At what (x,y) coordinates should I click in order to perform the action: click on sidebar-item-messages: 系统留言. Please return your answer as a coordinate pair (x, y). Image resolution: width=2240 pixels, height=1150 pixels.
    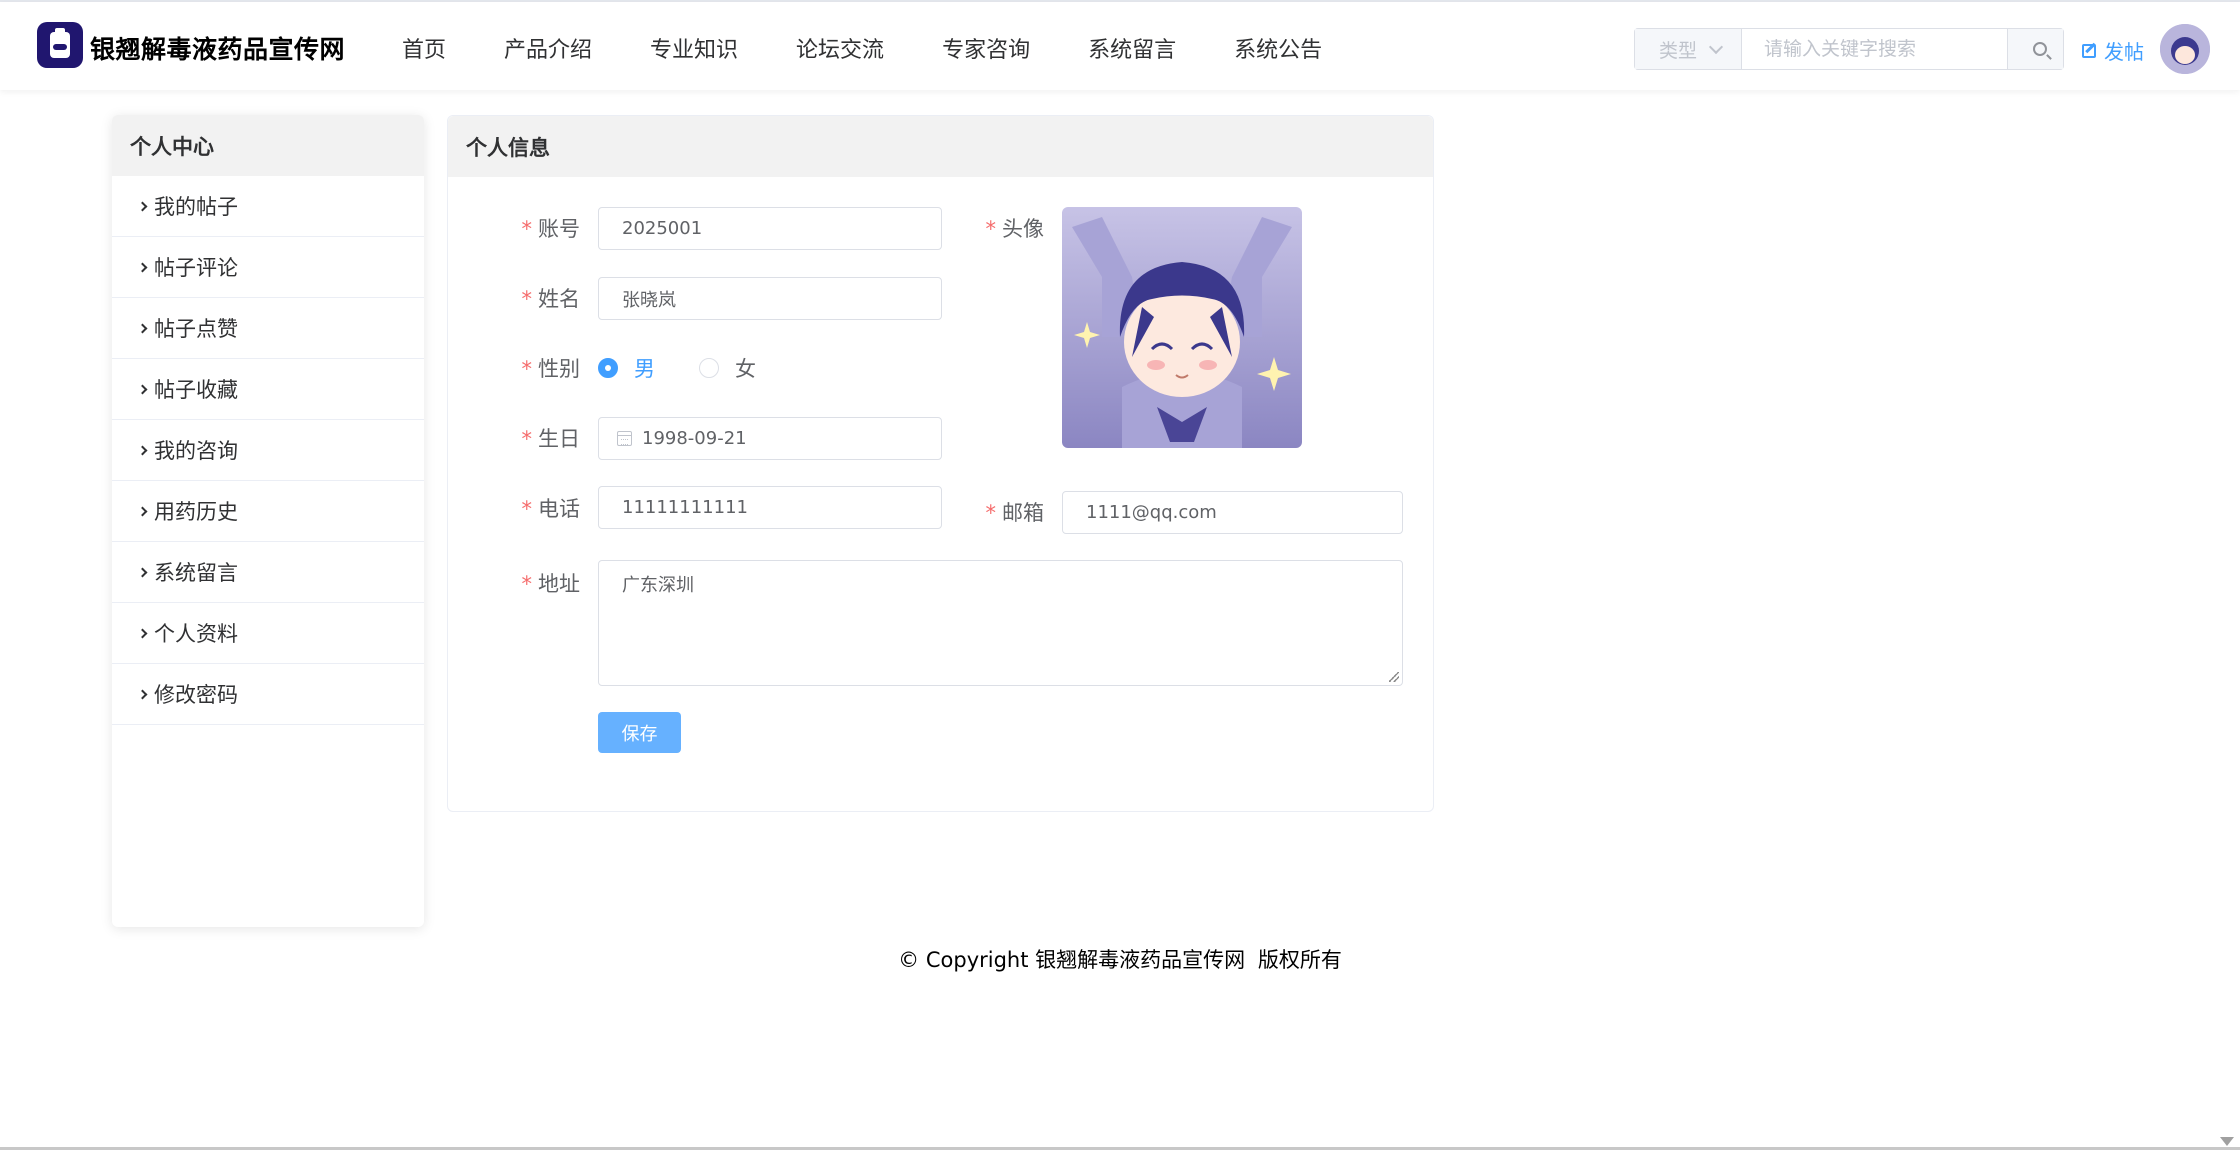
    Looking at the image, I should click on (268, 572).